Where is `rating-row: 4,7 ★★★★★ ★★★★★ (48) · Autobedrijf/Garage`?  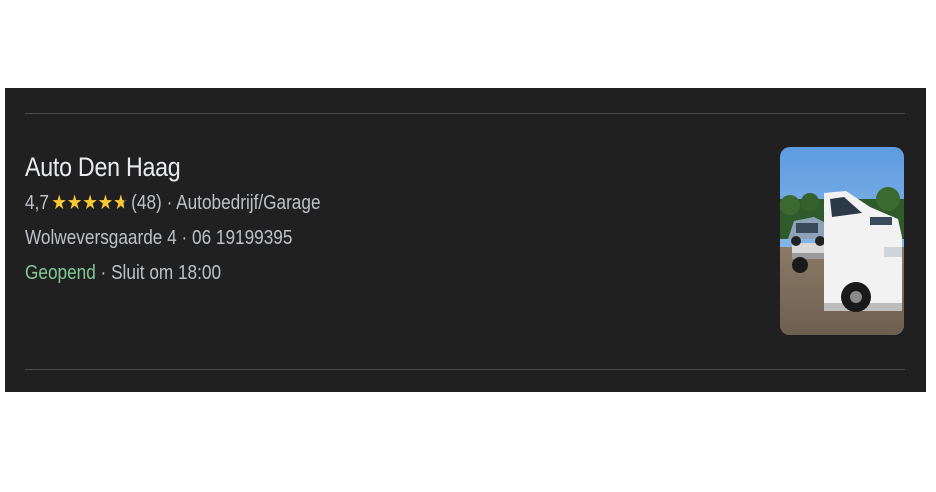
rating-row: 4,7 ★★★★★ ★★★★★ (48) · Autobedrijf/Garage is located at coordinates (326, 203).